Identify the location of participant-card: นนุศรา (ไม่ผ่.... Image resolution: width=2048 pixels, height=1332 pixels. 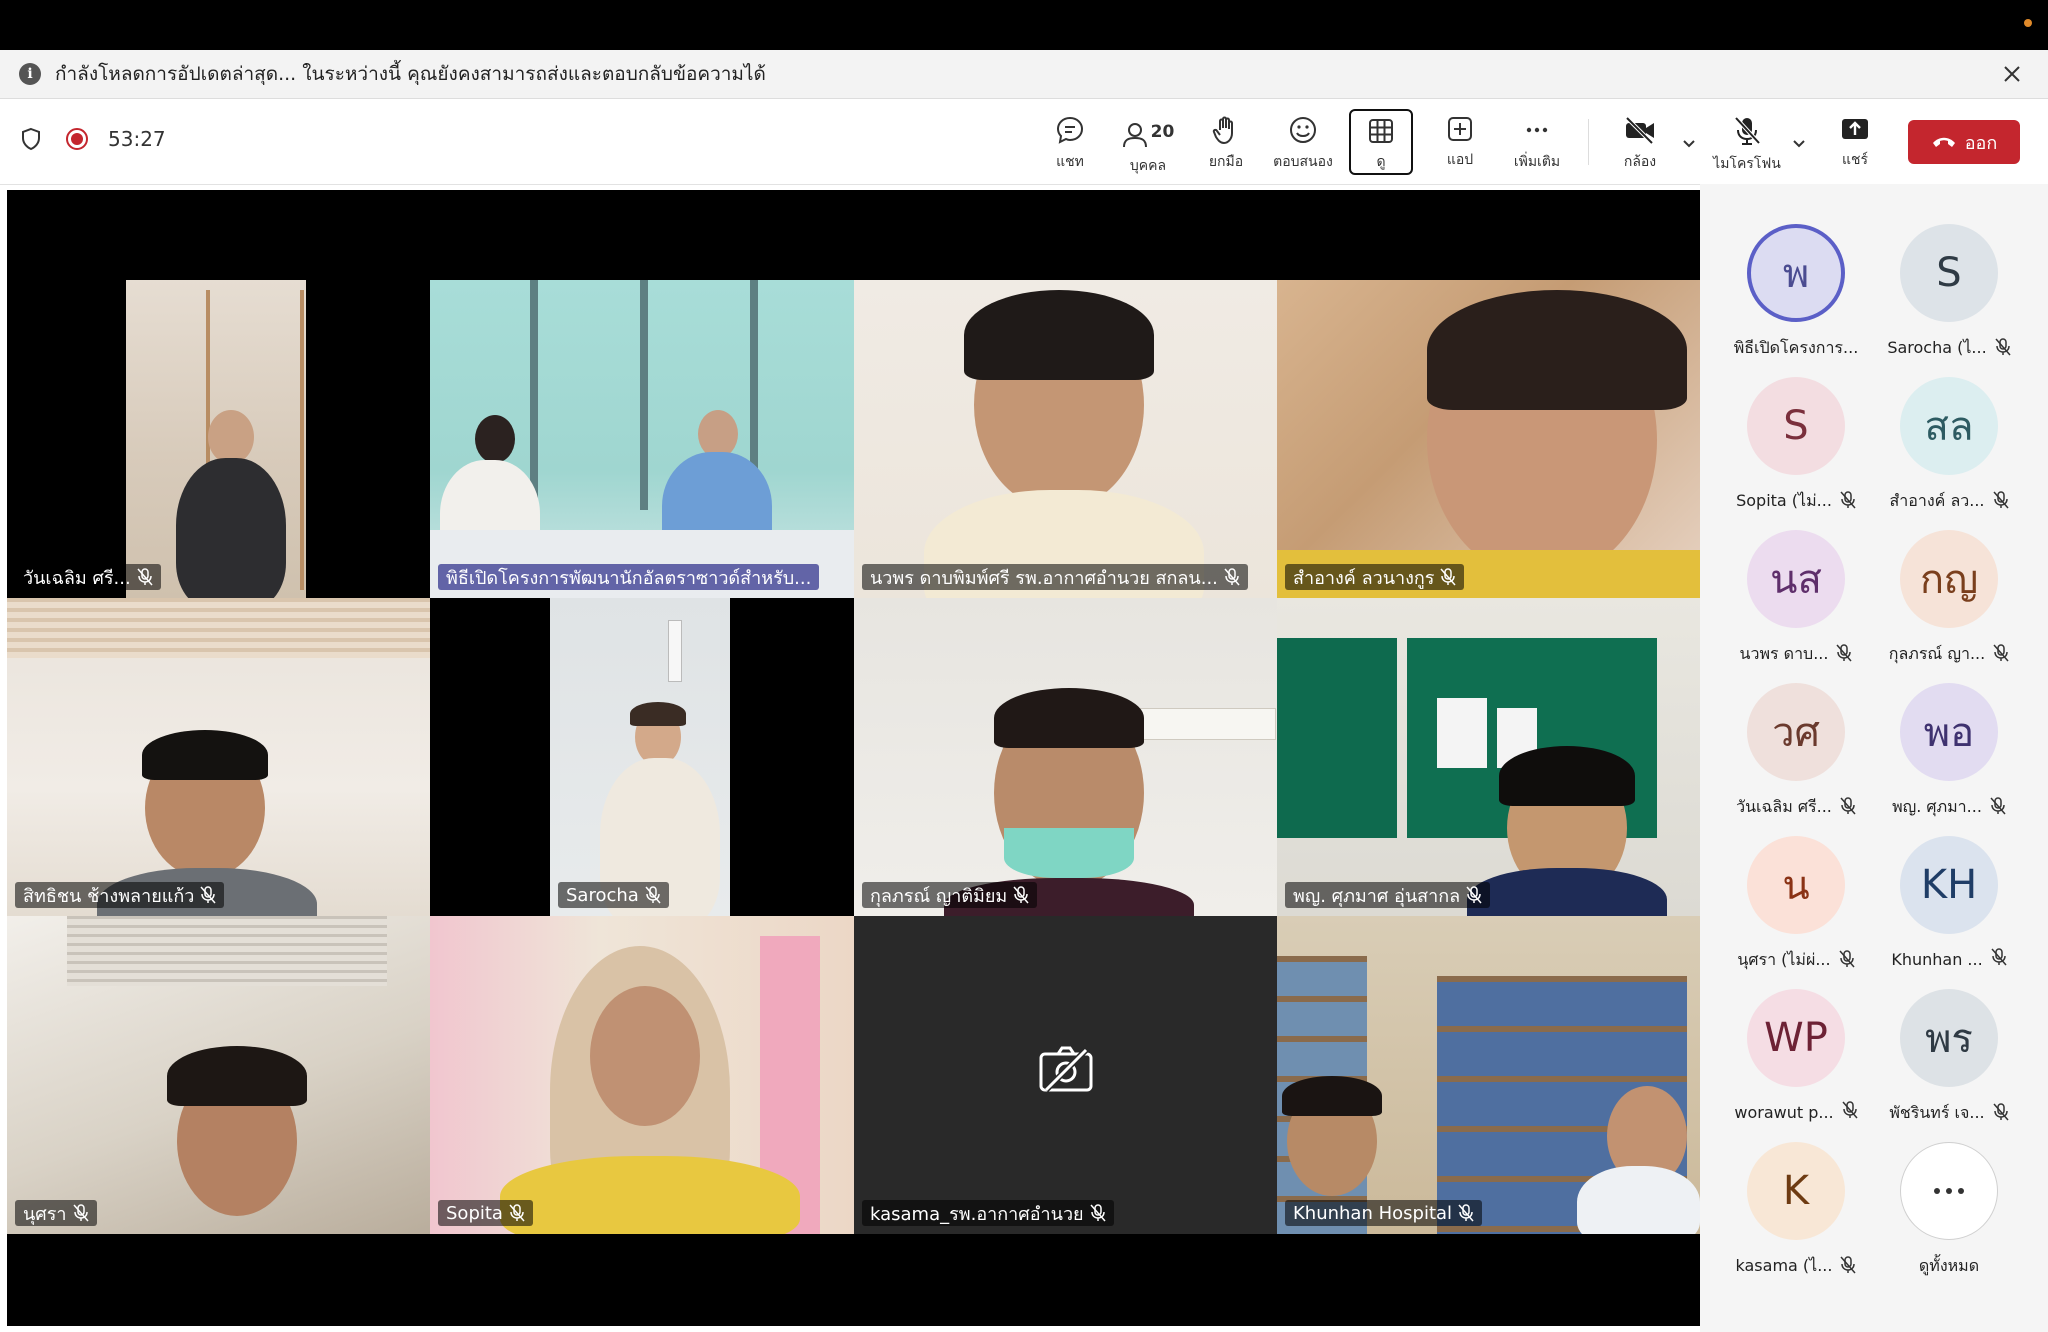
(1796, 906).